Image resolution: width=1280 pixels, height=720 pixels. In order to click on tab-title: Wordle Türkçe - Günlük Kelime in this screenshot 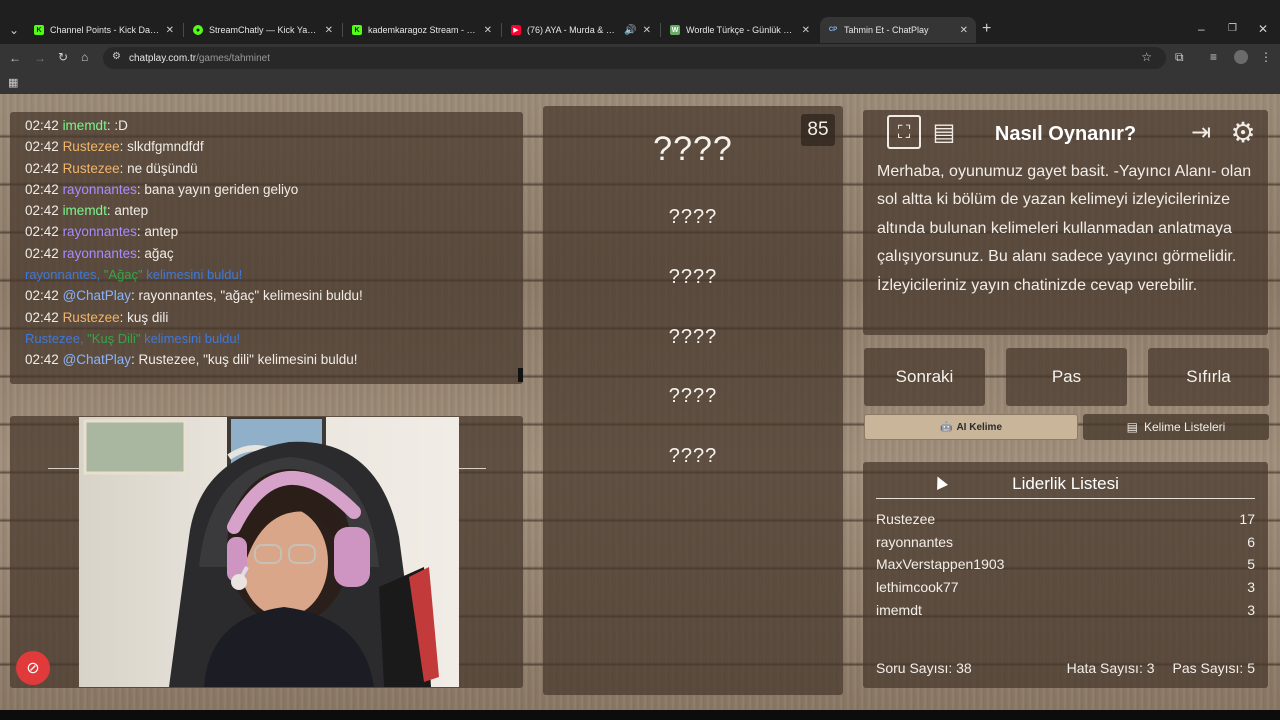, I will do `click(741, 30)`.